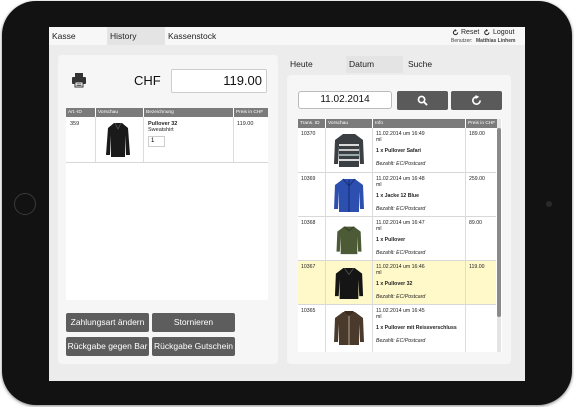 This screenshot has height=407, width=574. I want to click on tx-id: 10365, so click(308, 311).